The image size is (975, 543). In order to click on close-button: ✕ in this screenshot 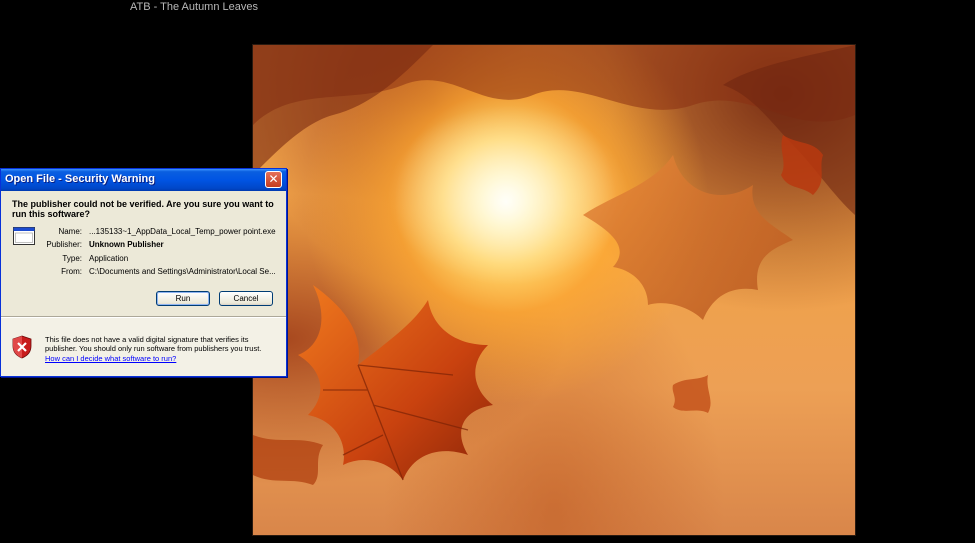, I will do `click(273, 179)`.